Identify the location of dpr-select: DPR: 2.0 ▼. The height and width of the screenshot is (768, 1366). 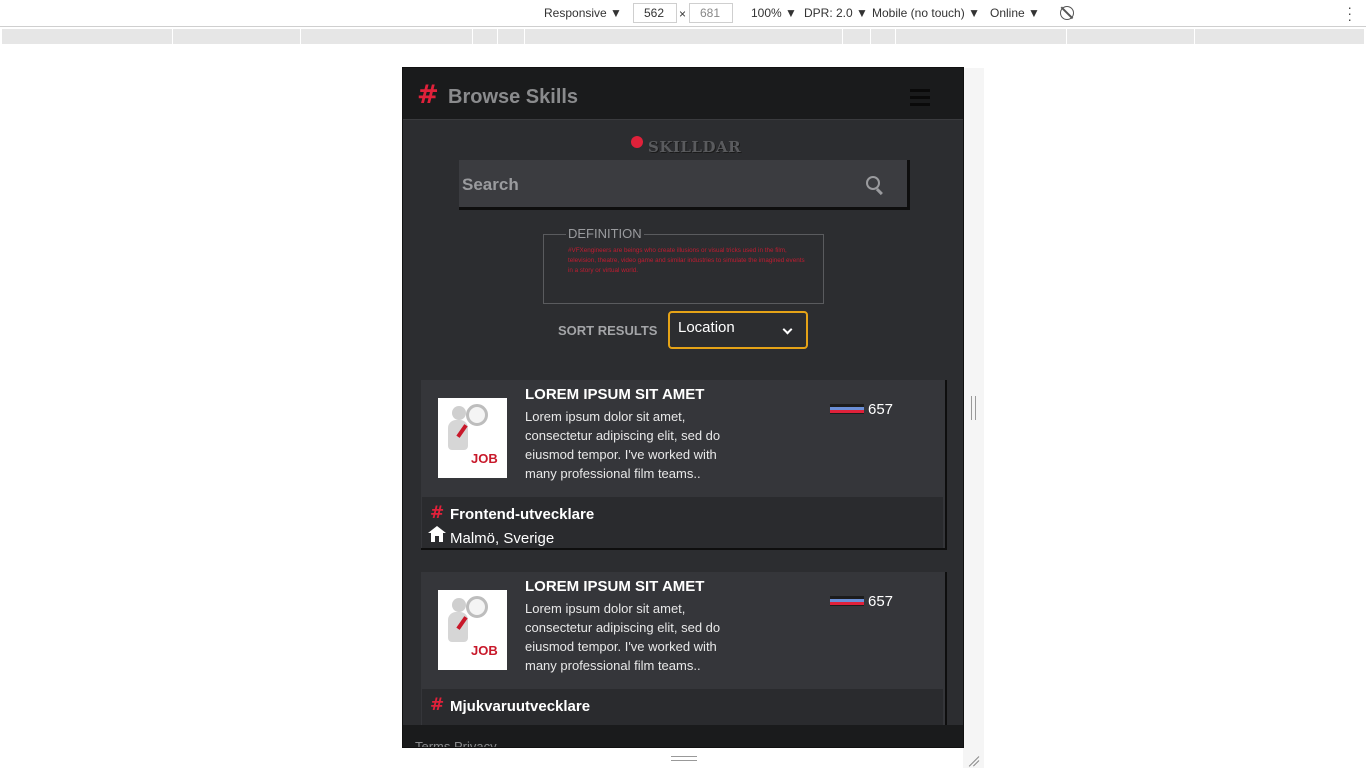
(836, 13).